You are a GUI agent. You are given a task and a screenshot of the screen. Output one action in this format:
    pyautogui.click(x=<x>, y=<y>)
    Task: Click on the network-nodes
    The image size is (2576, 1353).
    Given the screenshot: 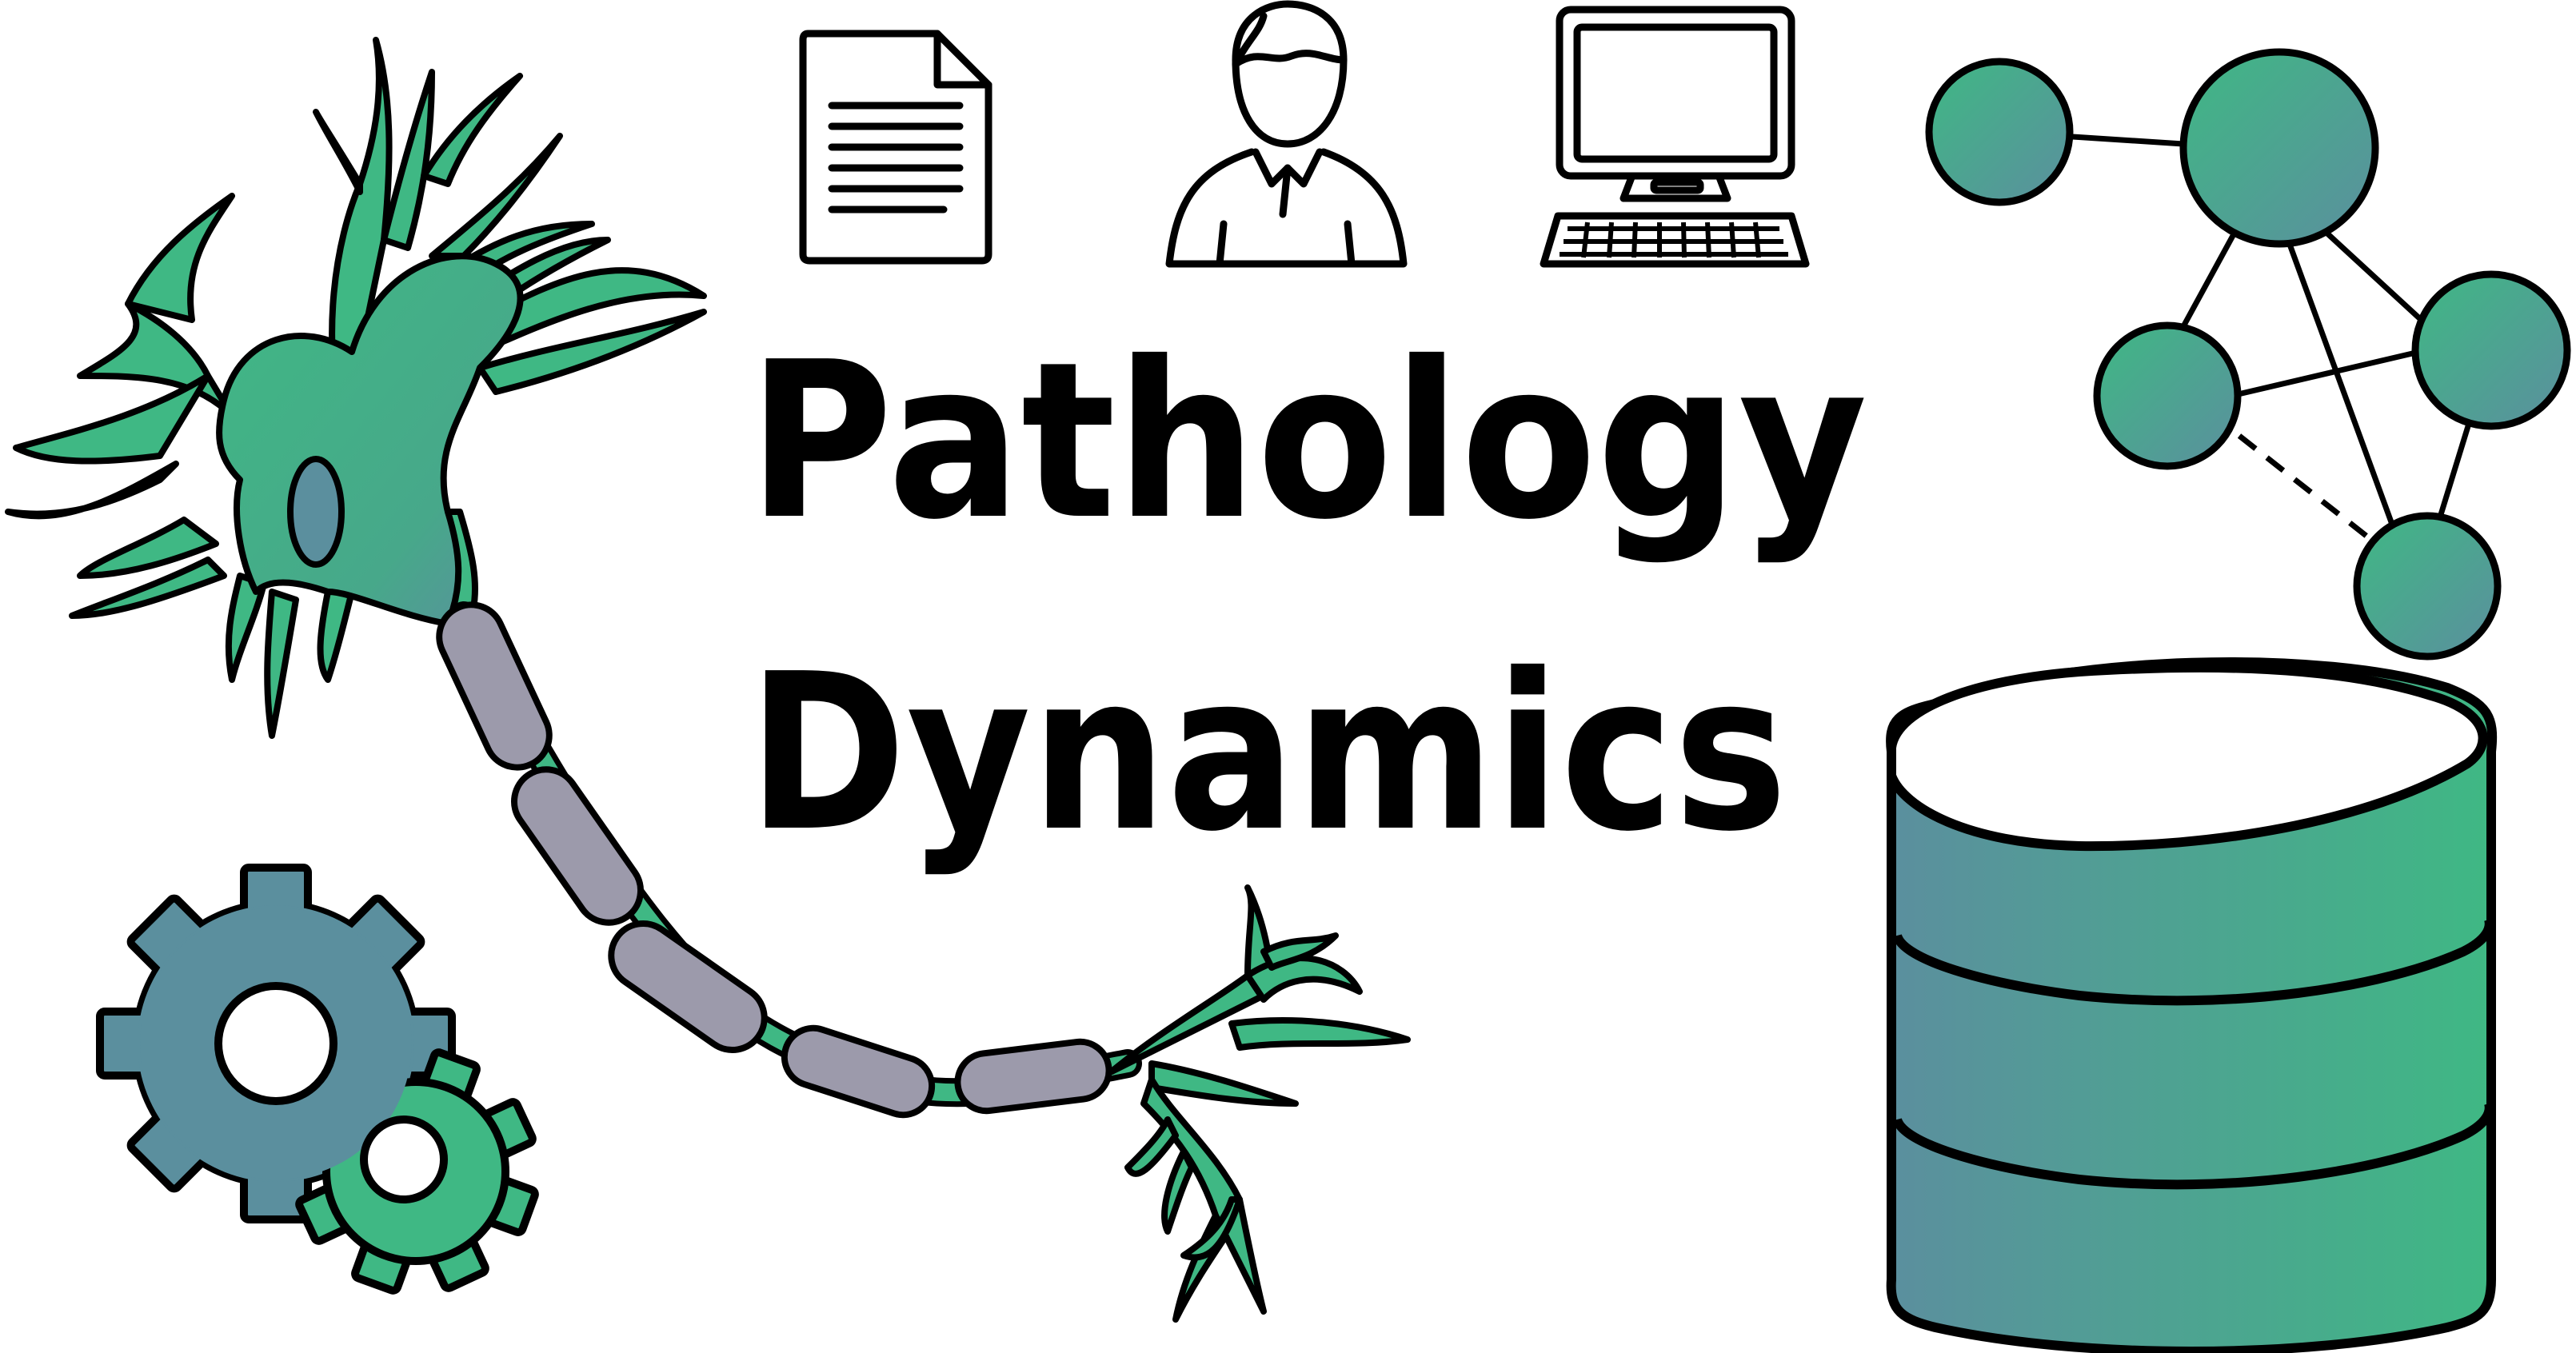 What is the action you would take?
    pyautogui.click(x=2248, y=354)
    